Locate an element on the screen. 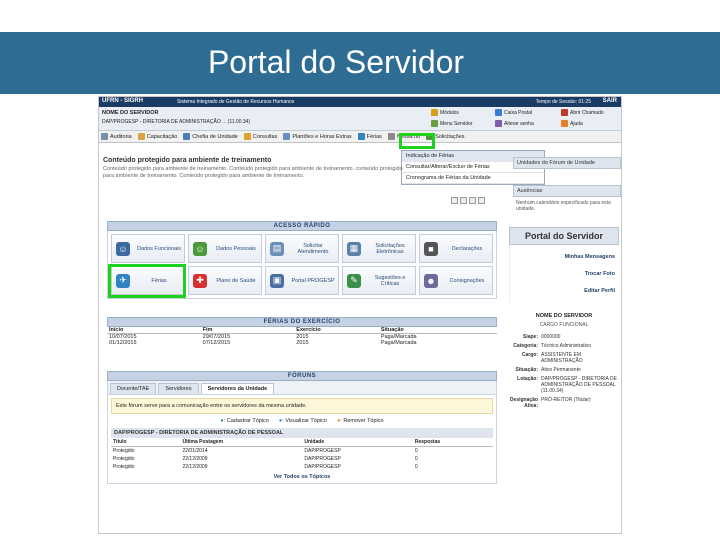 The width and height of the screenshot is (720, 540). profile-role: CARGO FUNCIONAL is located at coordinates (564, 325).